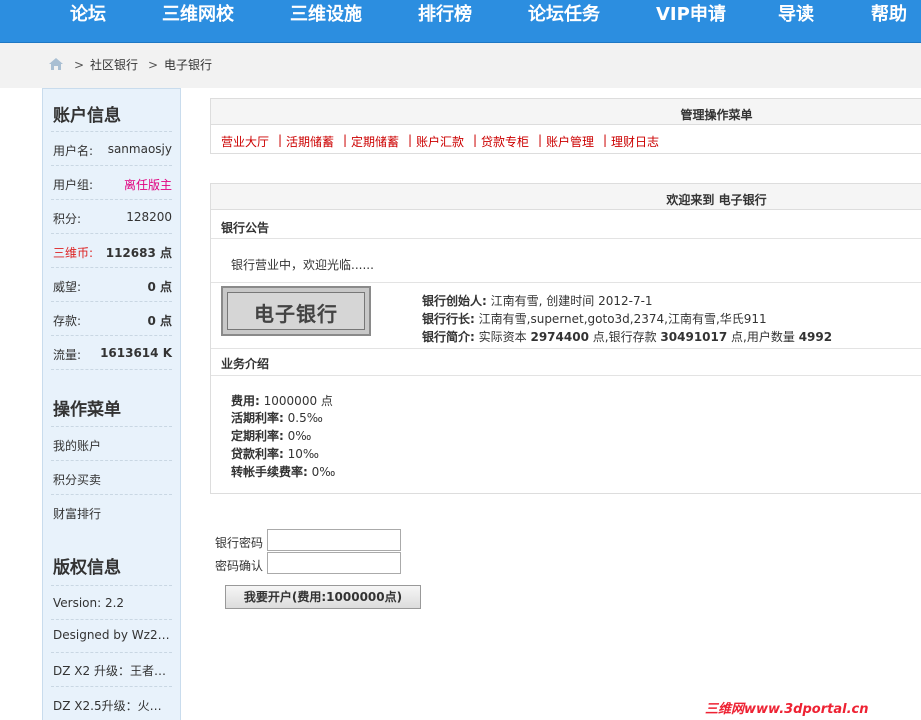 The height and width of the screenshot is (720, 921). What do you see at coordinates (147, 185) in the screenshot?
I see `group-value: 离任版主` at bounding box center [147, 185].